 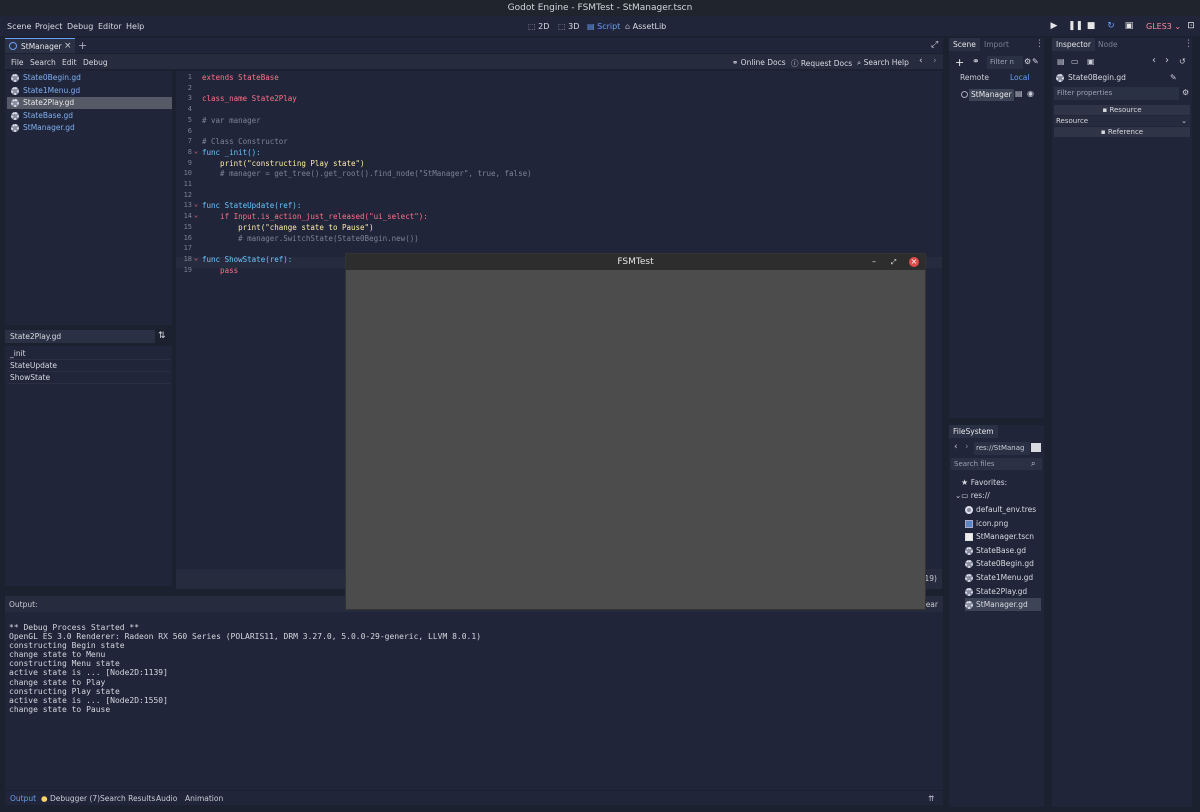 What do you see at coordinates (1091, 26) in the screenshot?
I see `stop-icon: ■` at bounding box center [1091, 26].